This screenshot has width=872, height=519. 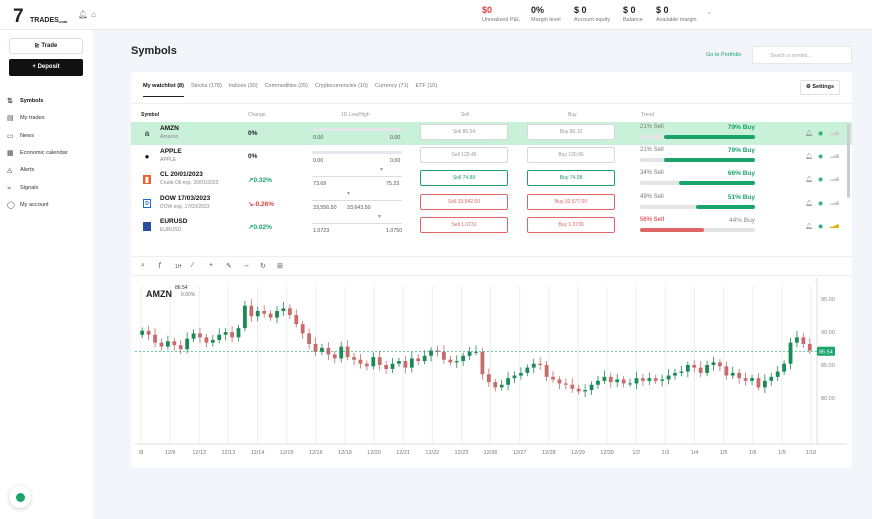 What do you see at coordinates (178, 267) in the screenshot?
I see `timeframe-icon: 1H` at bounding box center [178, 267].